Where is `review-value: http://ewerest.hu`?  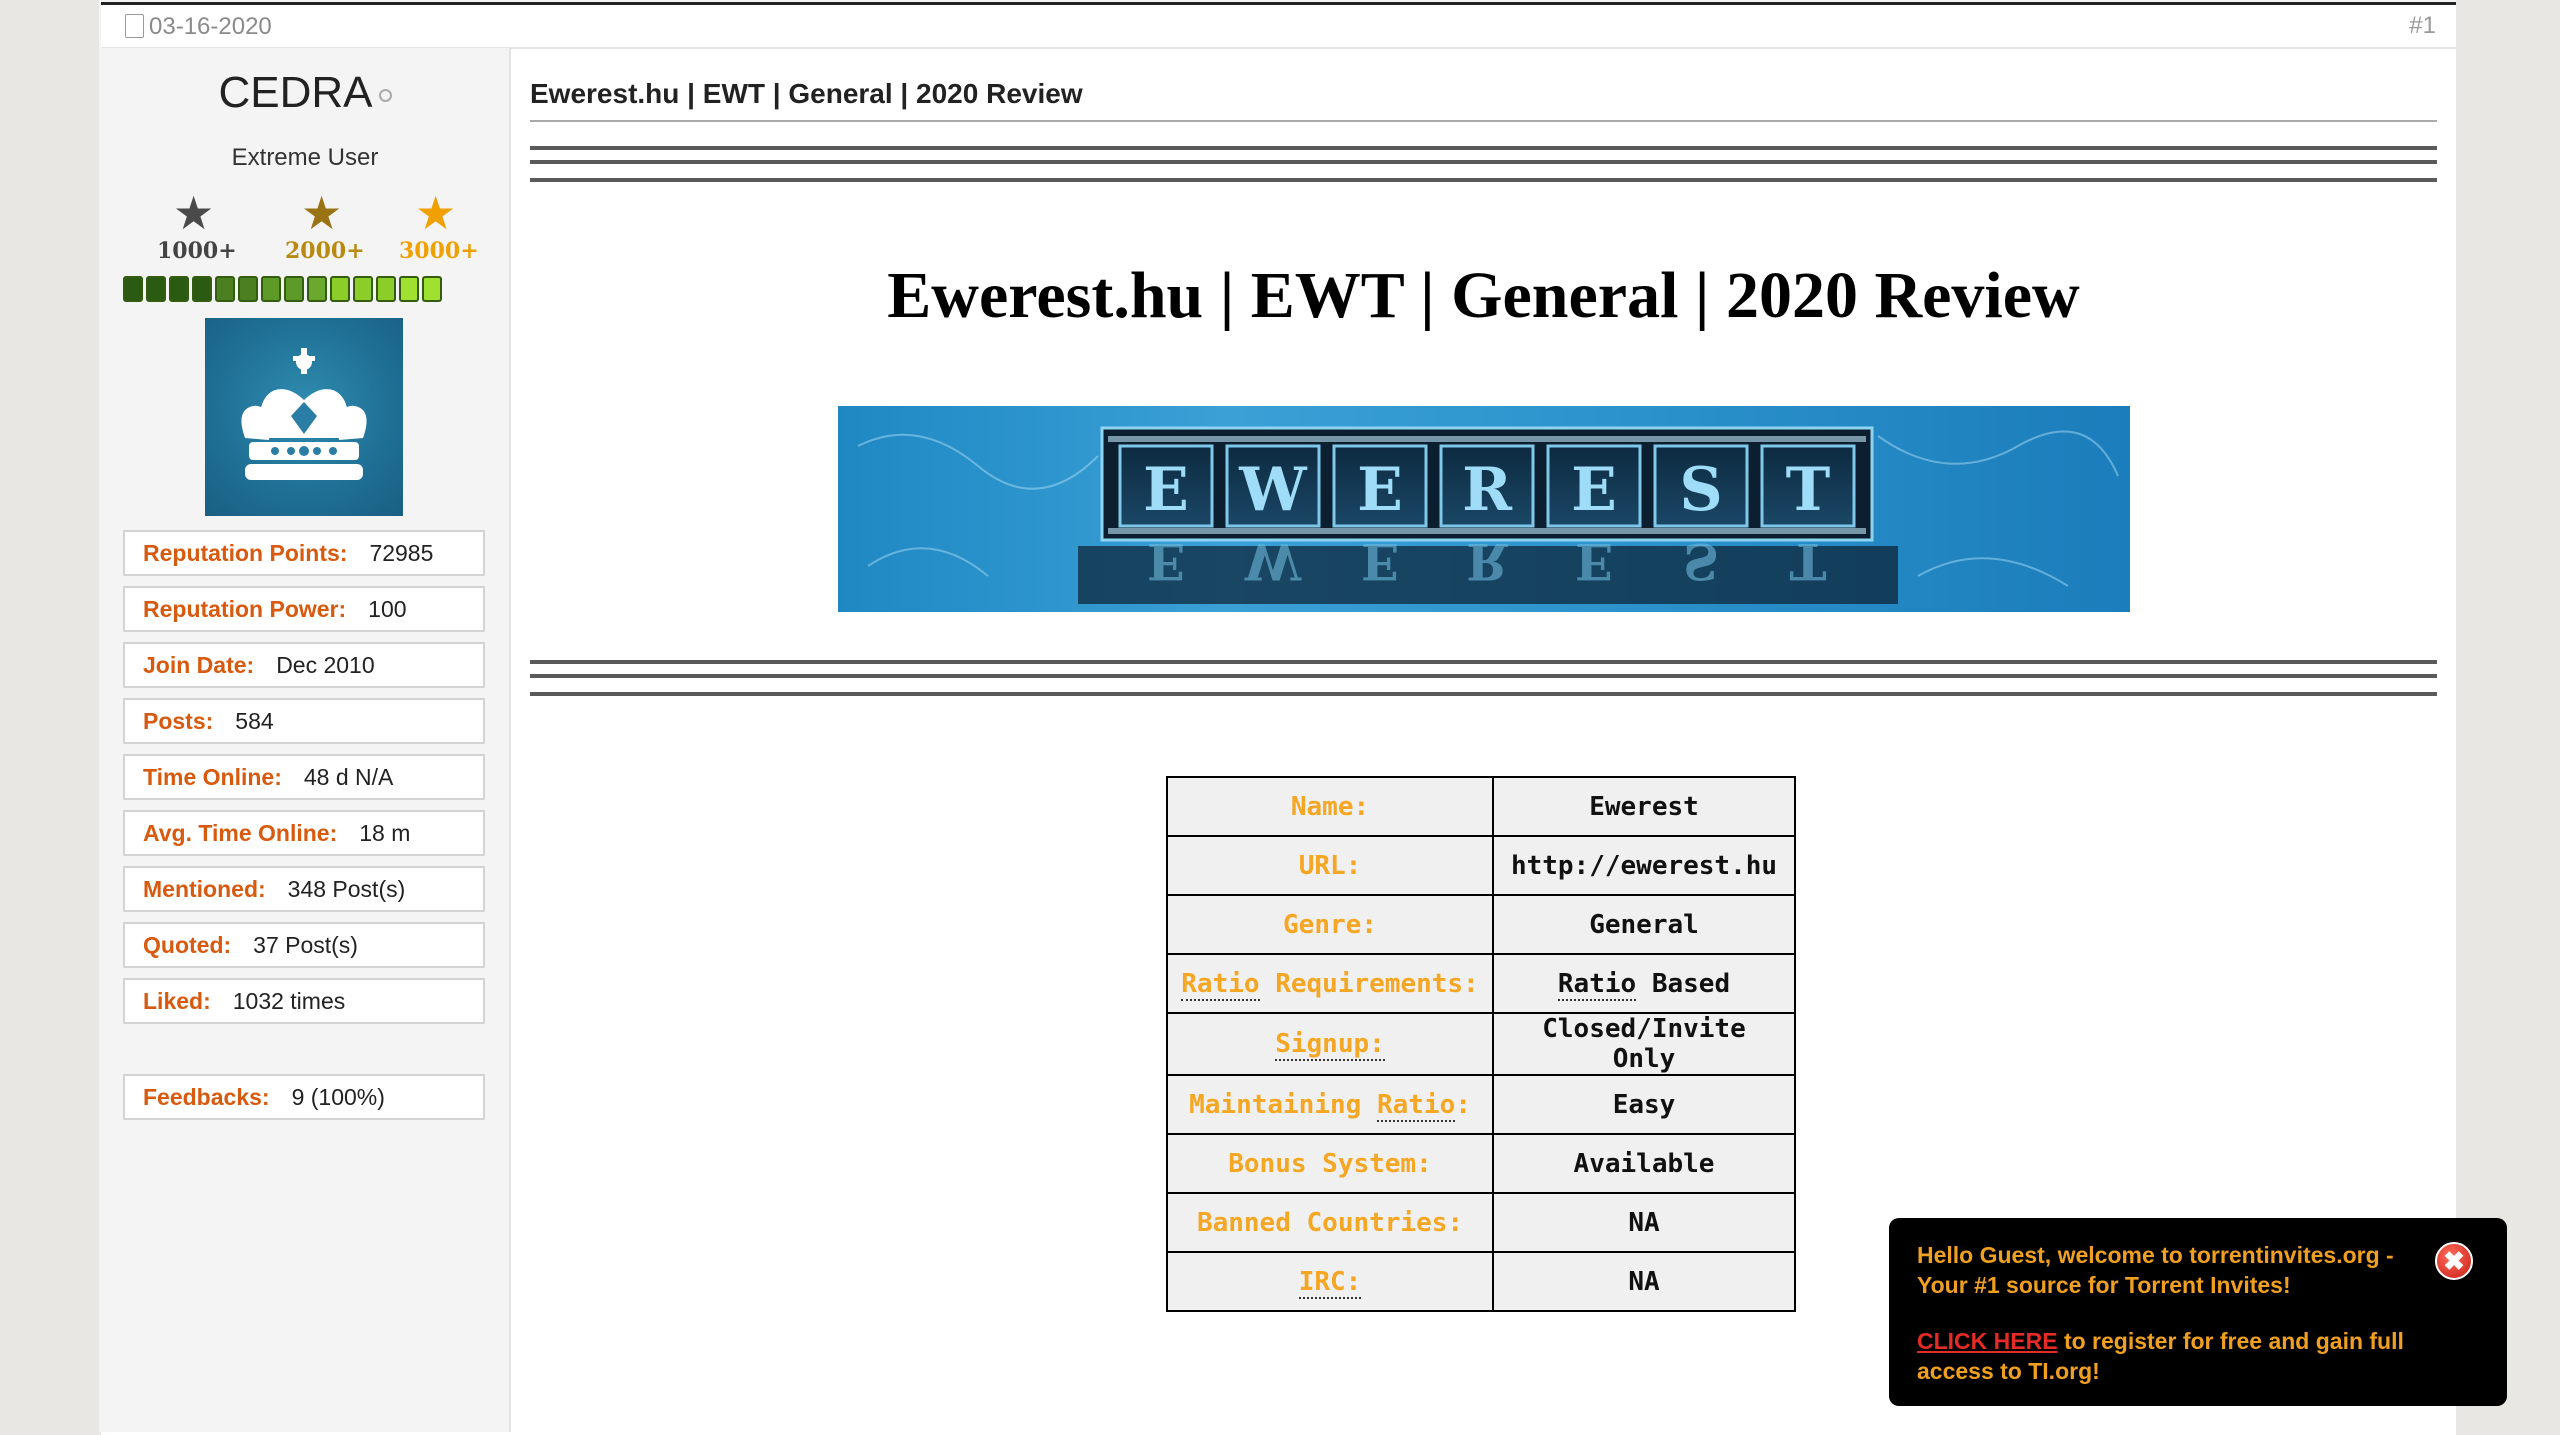
review-value: http://ewerest.hu is located at coordinates (1644, 865).